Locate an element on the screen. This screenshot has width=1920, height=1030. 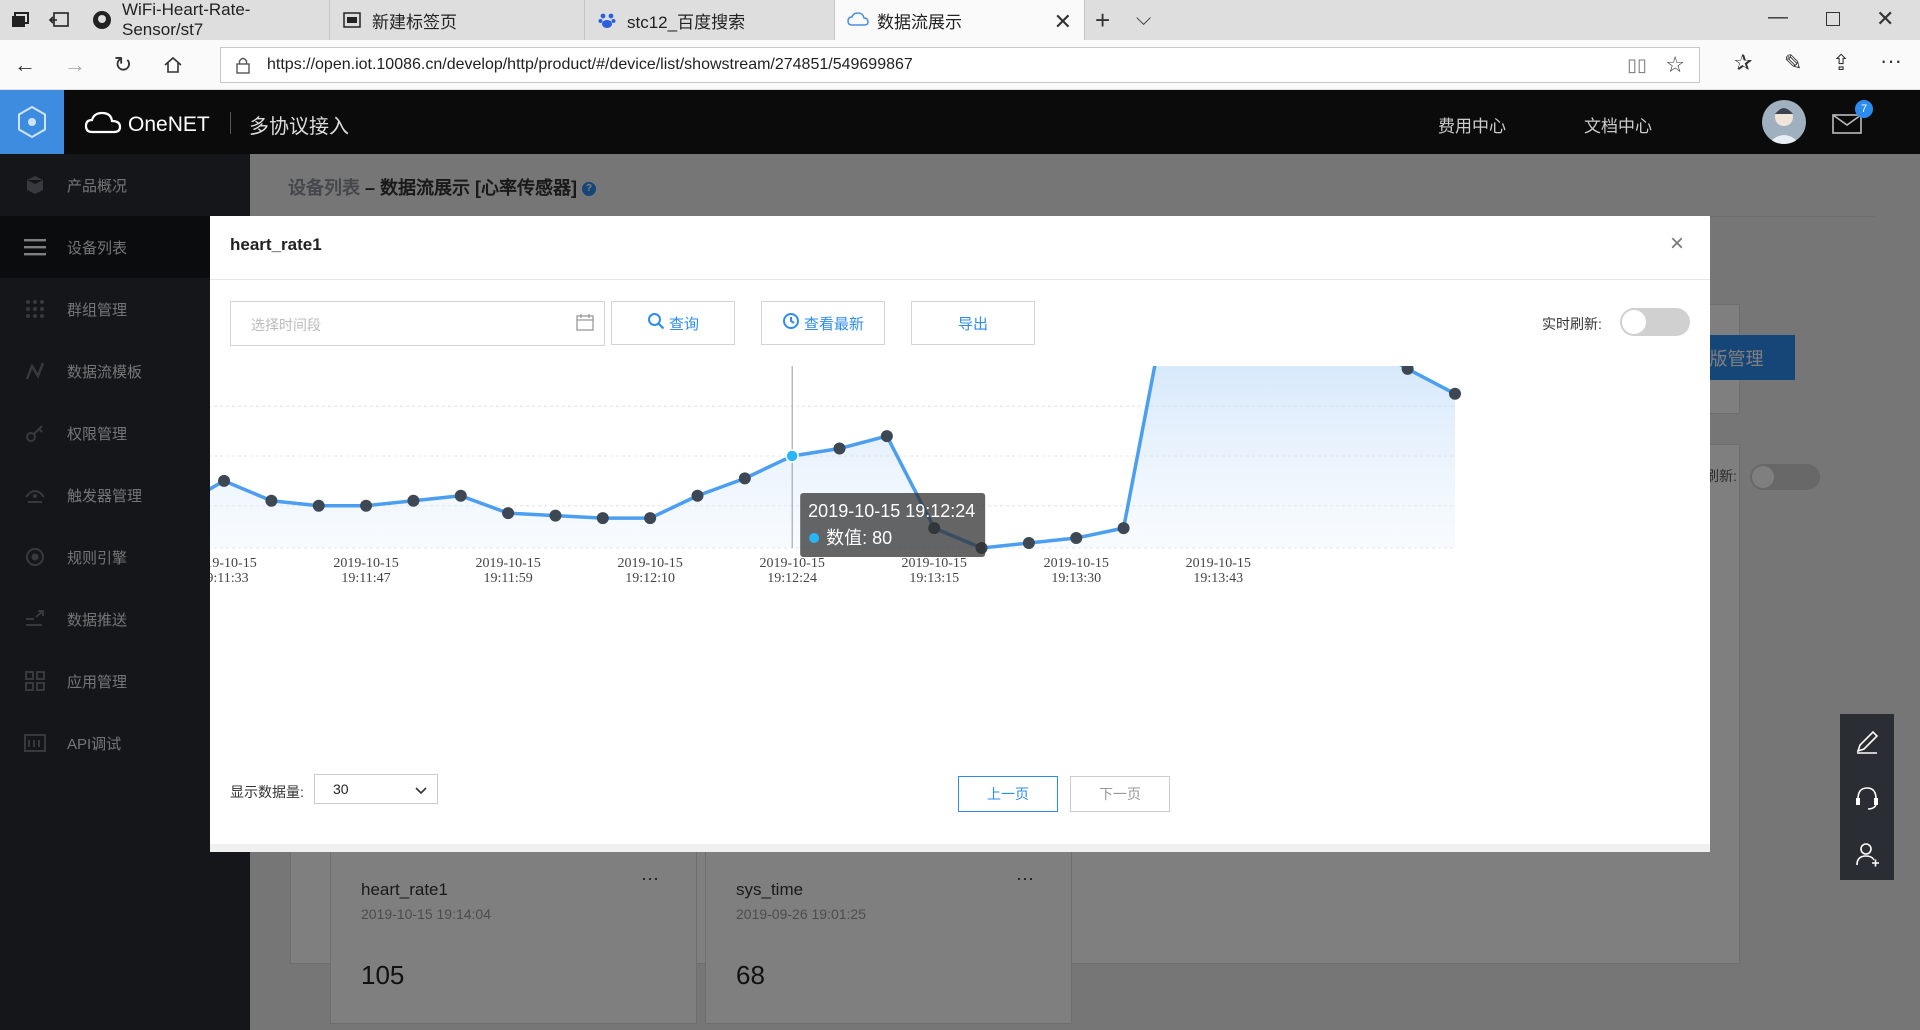
data-count-value: 30 is located at coordinates (341, 789).